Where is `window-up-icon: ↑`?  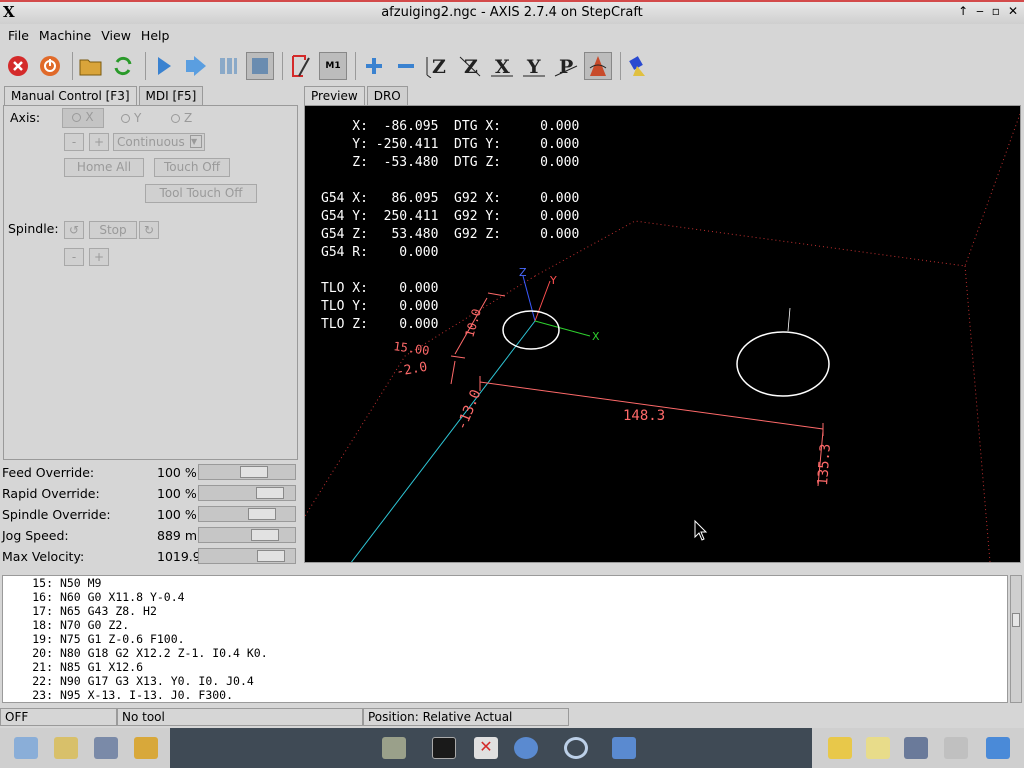 window-up-icon: ↑ is located at coordinates (963, 11).